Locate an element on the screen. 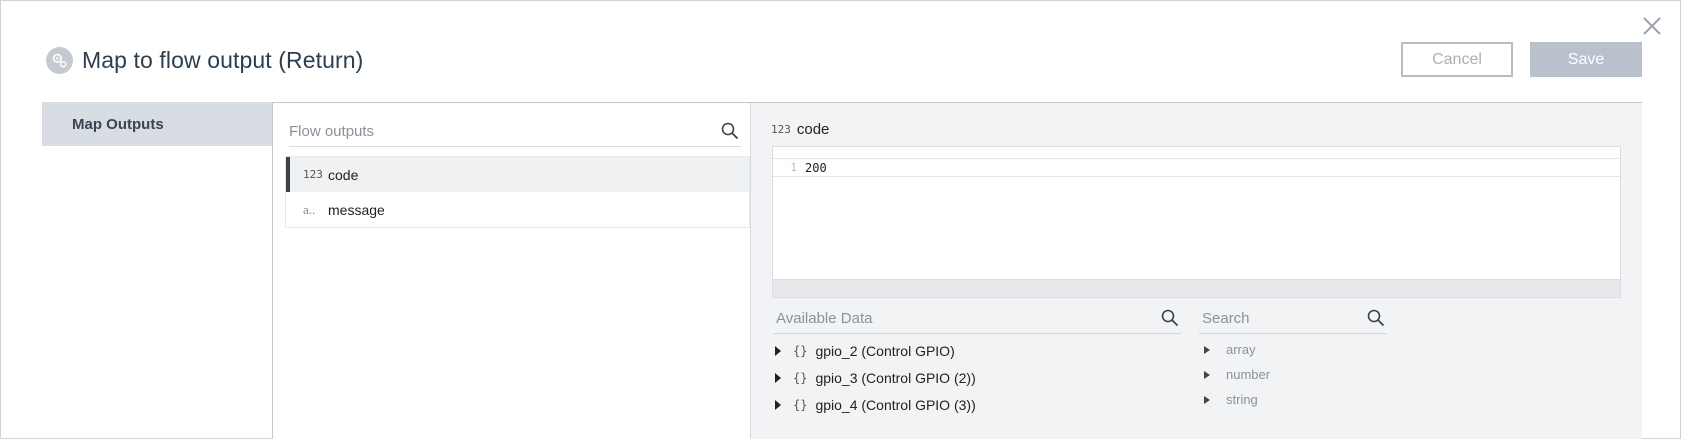 This screenshot has width=1681, height=439. sidebar-item-label: Map Outputs is located at coordinates (118, 124).